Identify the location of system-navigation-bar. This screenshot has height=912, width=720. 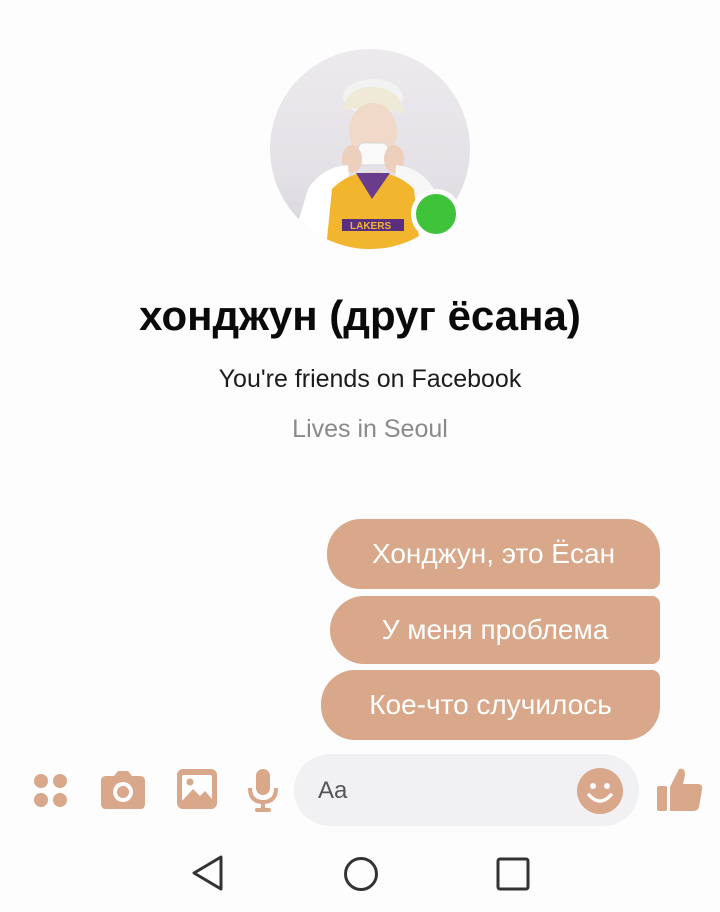
(360, 872).